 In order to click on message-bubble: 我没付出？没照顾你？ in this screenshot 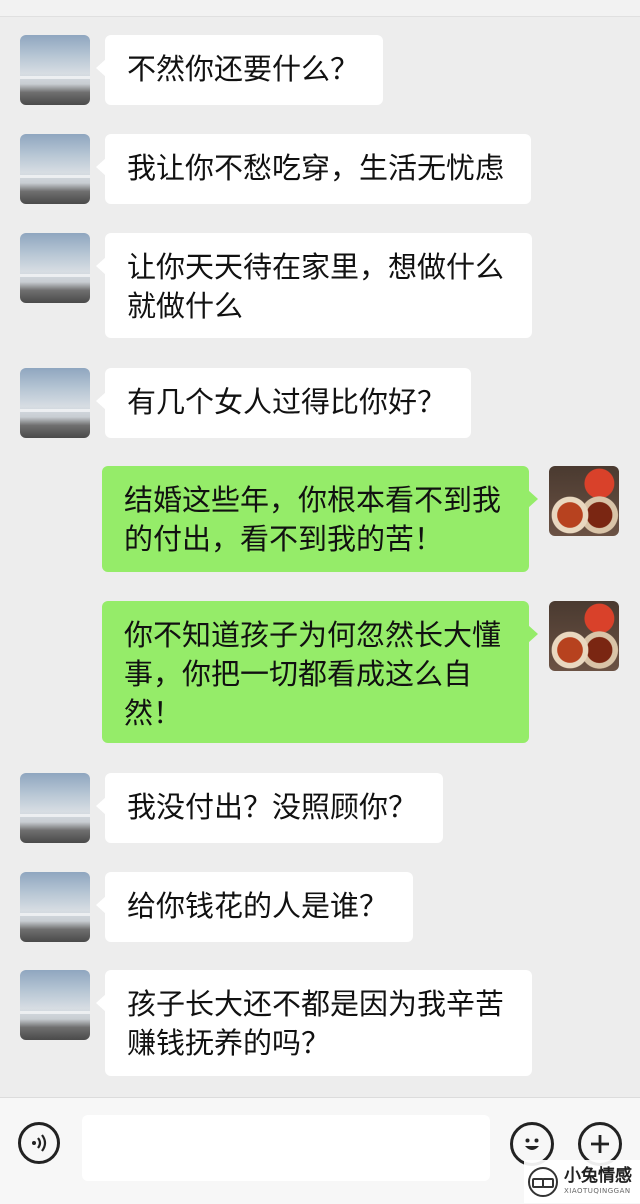, I will do `click(269, 808)`.